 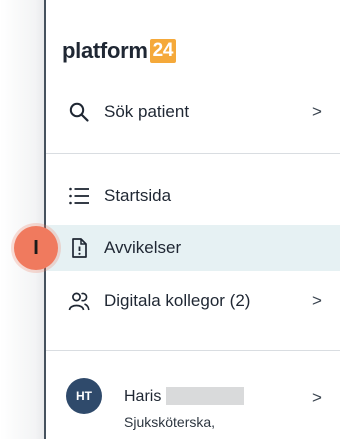 What do you see at coordinates (22, 219) in the screenshot?
I see `app-background` at bounding box center [22, 219].